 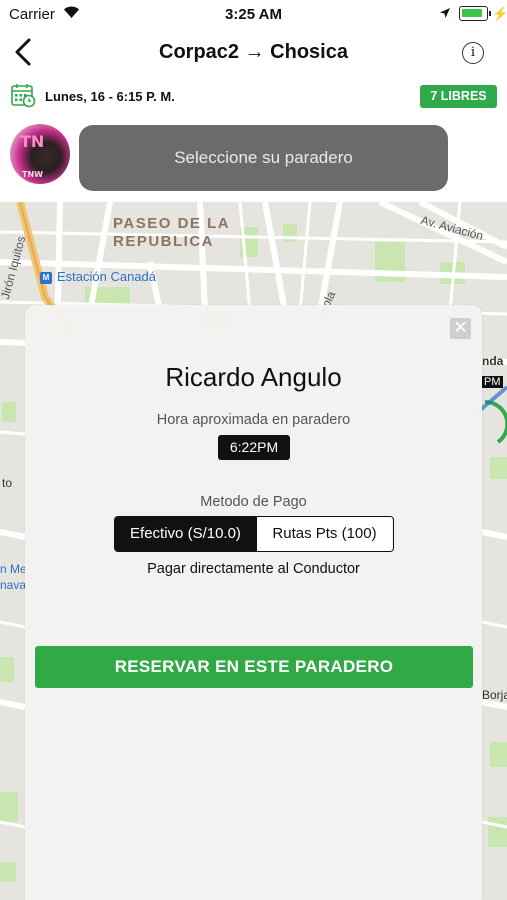 What do you see at coordinates (493, 361) in the screenshot?
I see `map-label-edge-nda: nda` at bounding box center [493, 361].